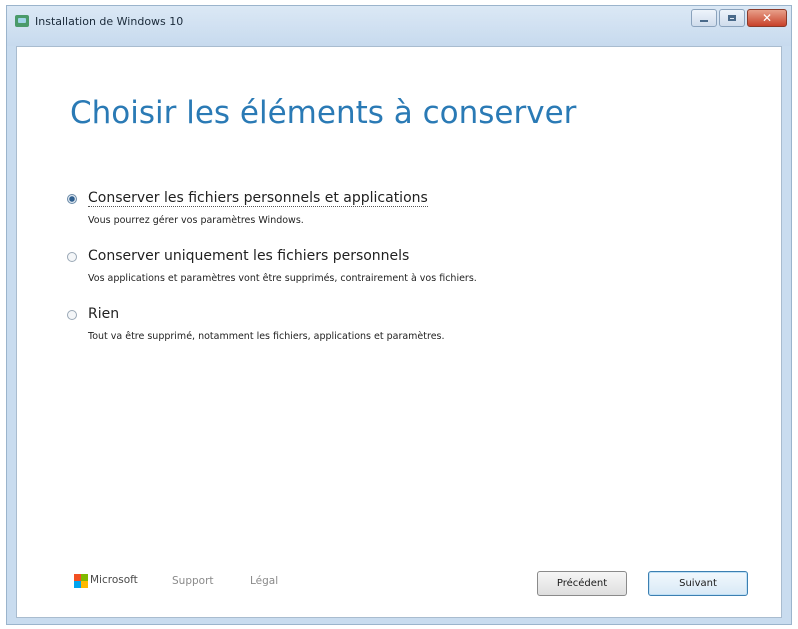 This screenshot has width=798, height=629. What do you see at coordinates (767, 18) in the screenshot?
I see `close-icon: ✕` at bounding box center [767, 18].